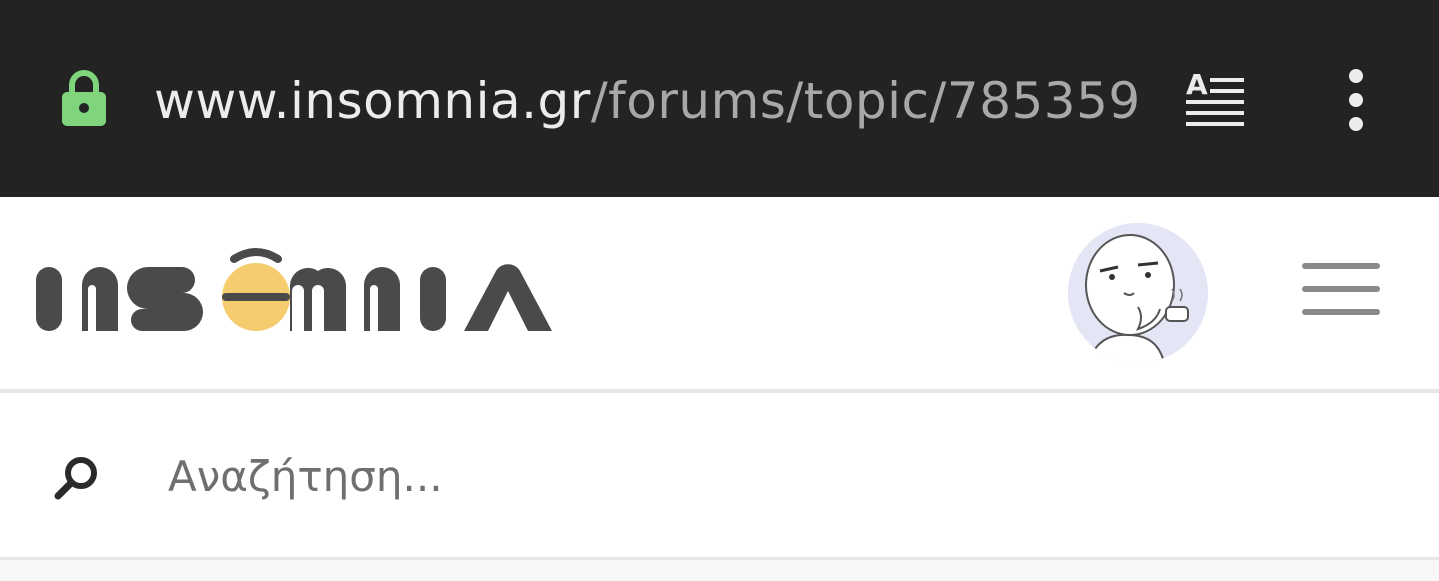 This screenshot has height=581, width=1439. Describe the element at coordinates (311, 292) in the screenshot. I see `insomnia-logo` at that location.